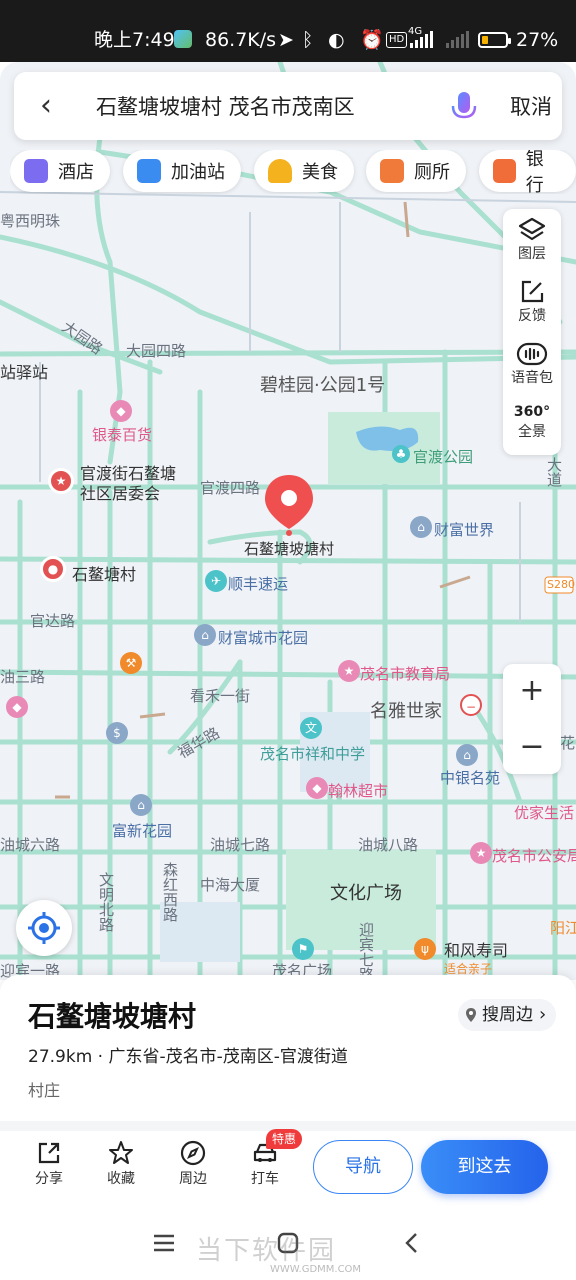  I want to click on category-chips: 酒店 加油站 美食 厕所 银行, so click(293, 172).